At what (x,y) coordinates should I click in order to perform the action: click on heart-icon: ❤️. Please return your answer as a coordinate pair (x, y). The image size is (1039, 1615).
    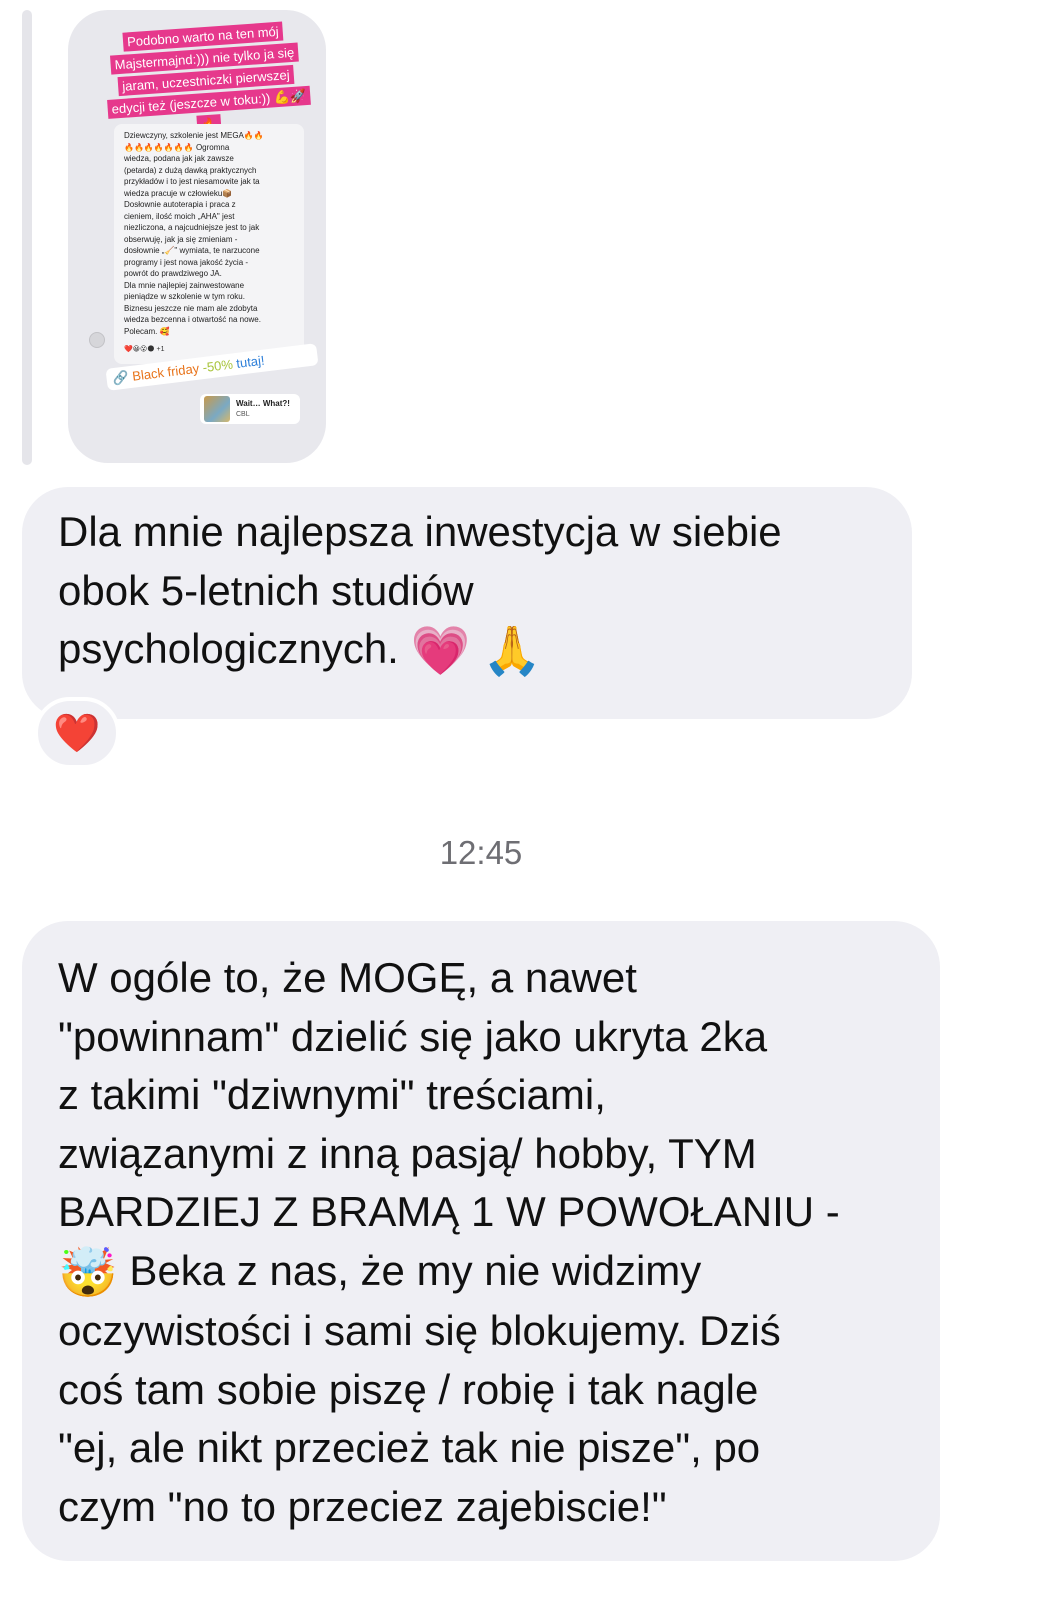
    Looking at the image, I should click on (77, 732).